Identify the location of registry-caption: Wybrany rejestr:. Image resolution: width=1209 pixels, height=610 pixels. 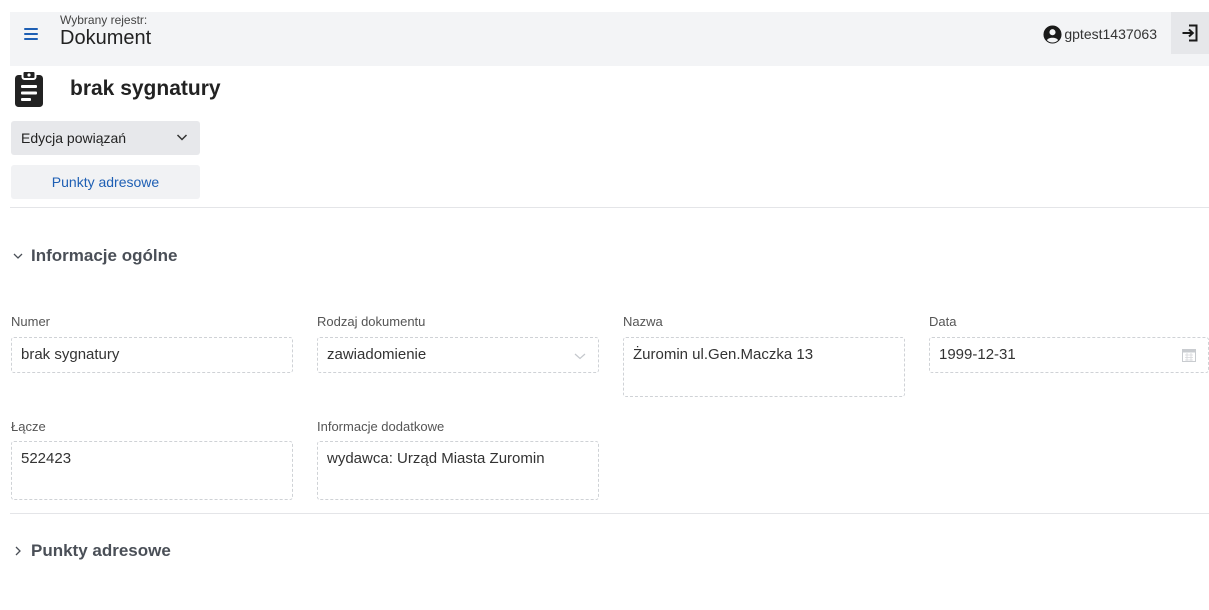
(104, 20).